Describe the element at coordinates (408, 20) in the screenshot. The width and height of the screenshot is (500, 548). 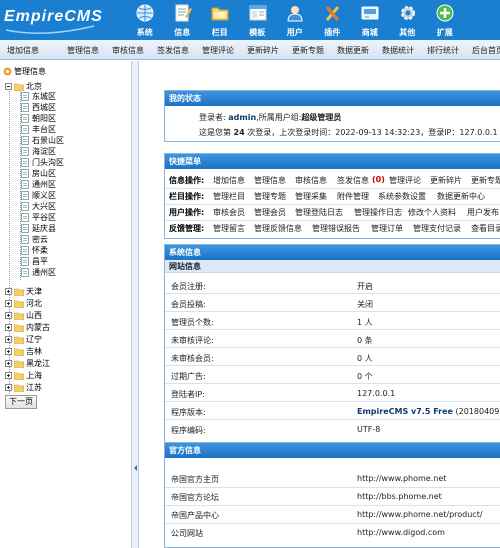
I see `topnav-other: 其他` at that location.